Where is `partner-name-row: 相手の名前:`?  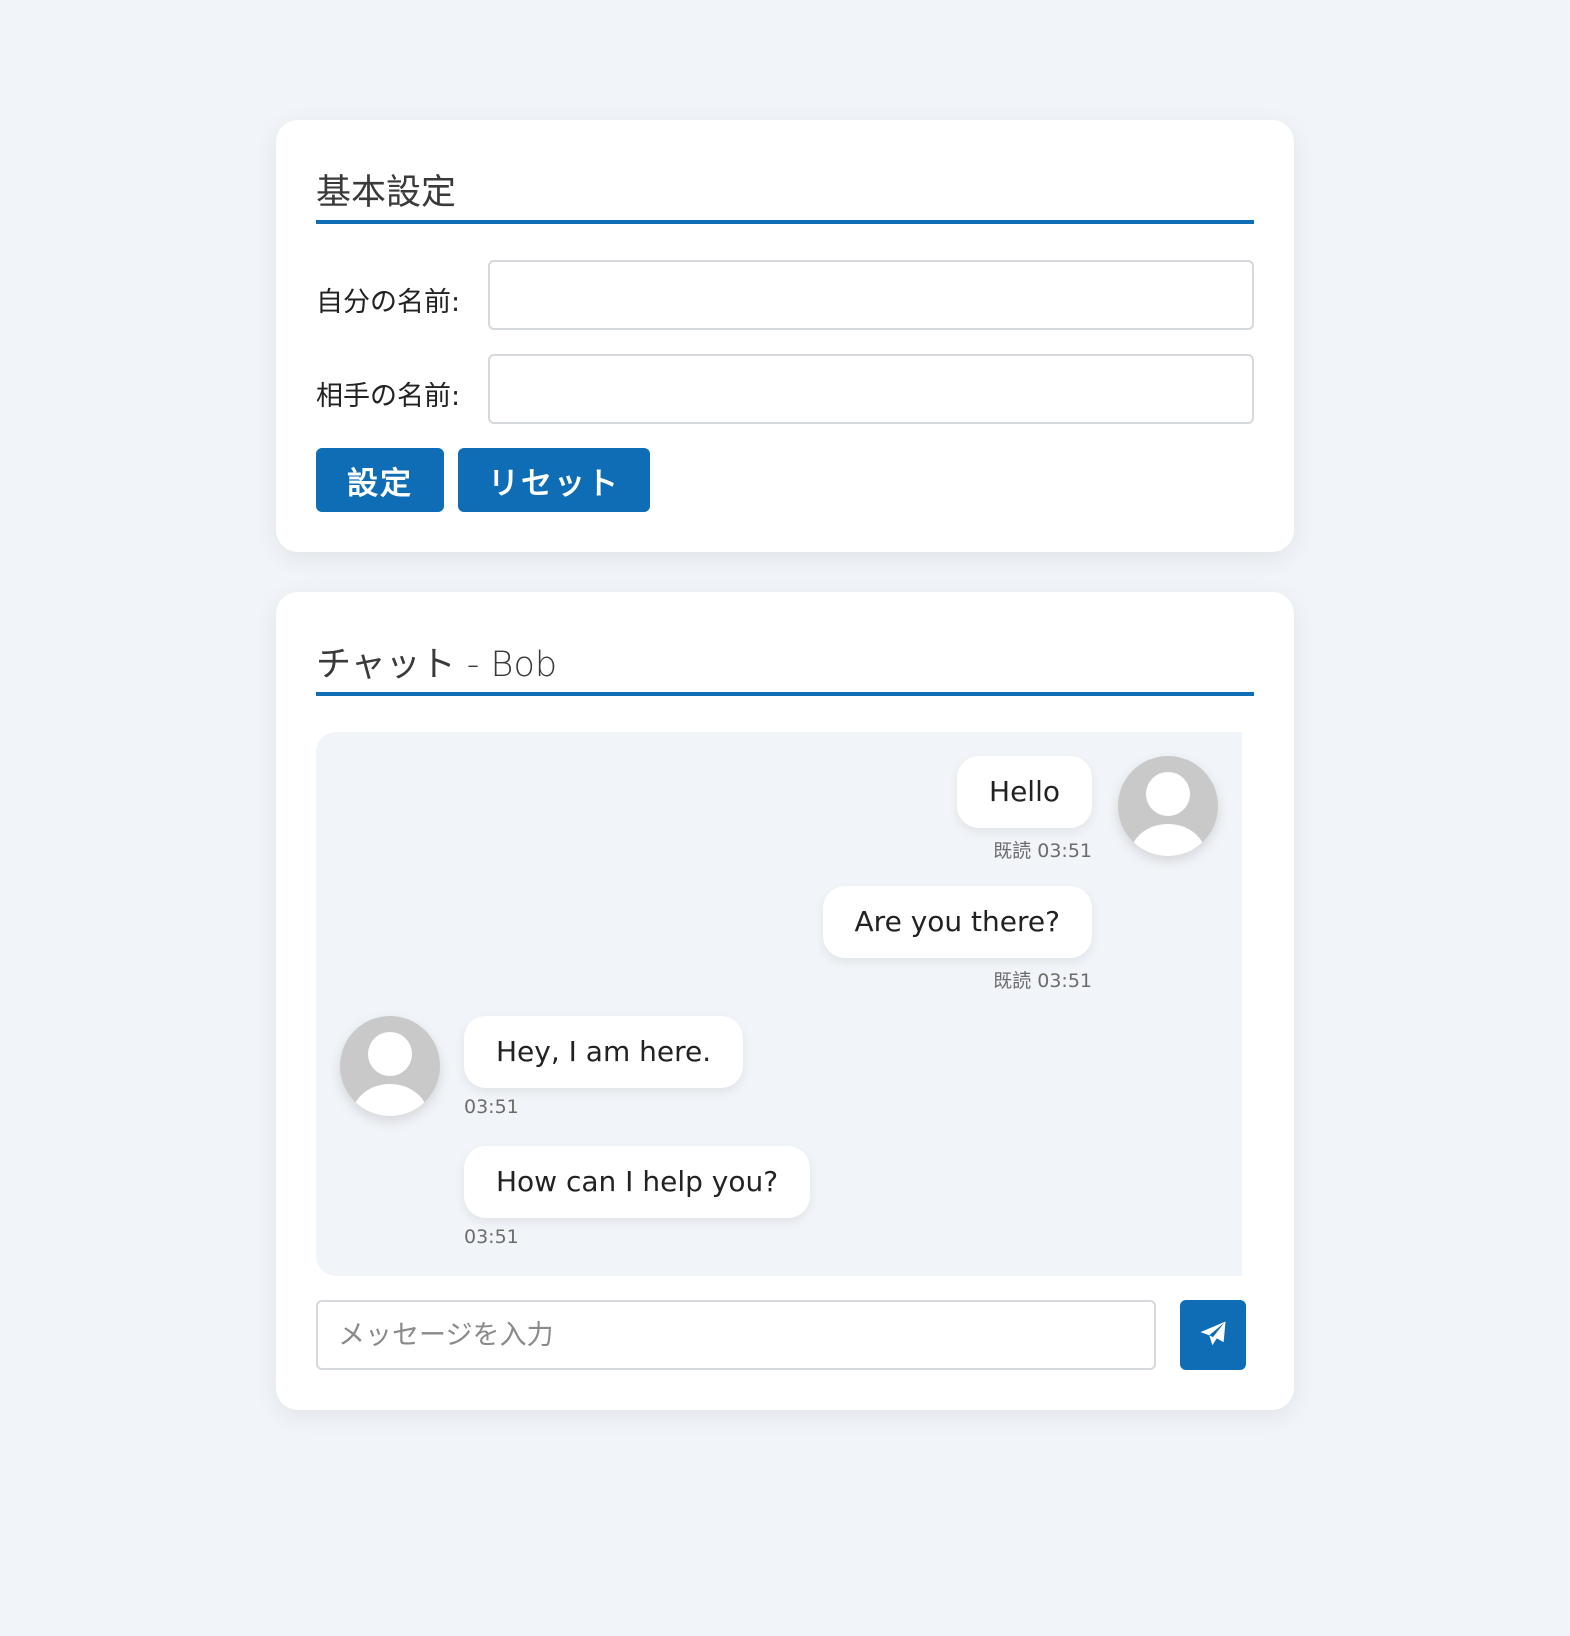
partner-name-row: 相手の名前: is located at coordinates (785, 389).